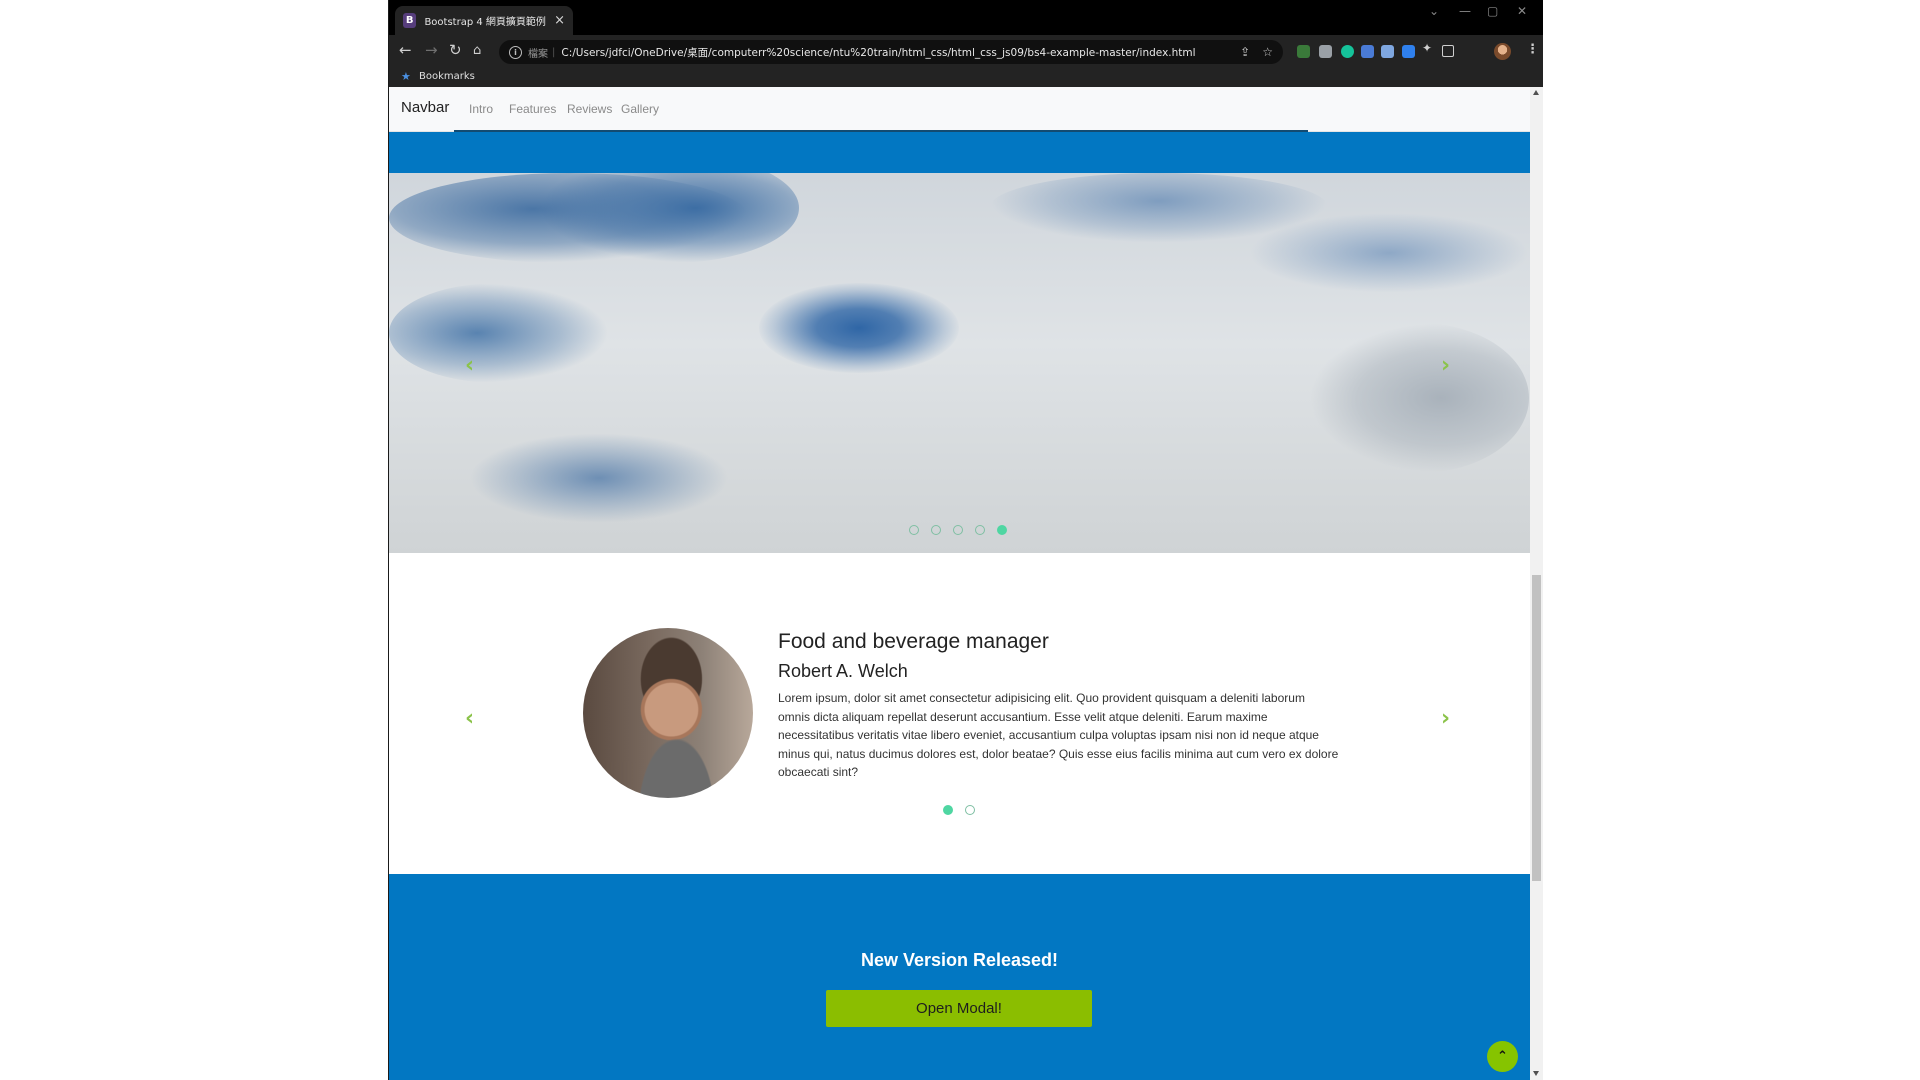 The image size is (1920, 1080). What do you see at coordinates (1367, 51) in the screenshot?
I see `translate-icon` at bounding box center [1367, 51].